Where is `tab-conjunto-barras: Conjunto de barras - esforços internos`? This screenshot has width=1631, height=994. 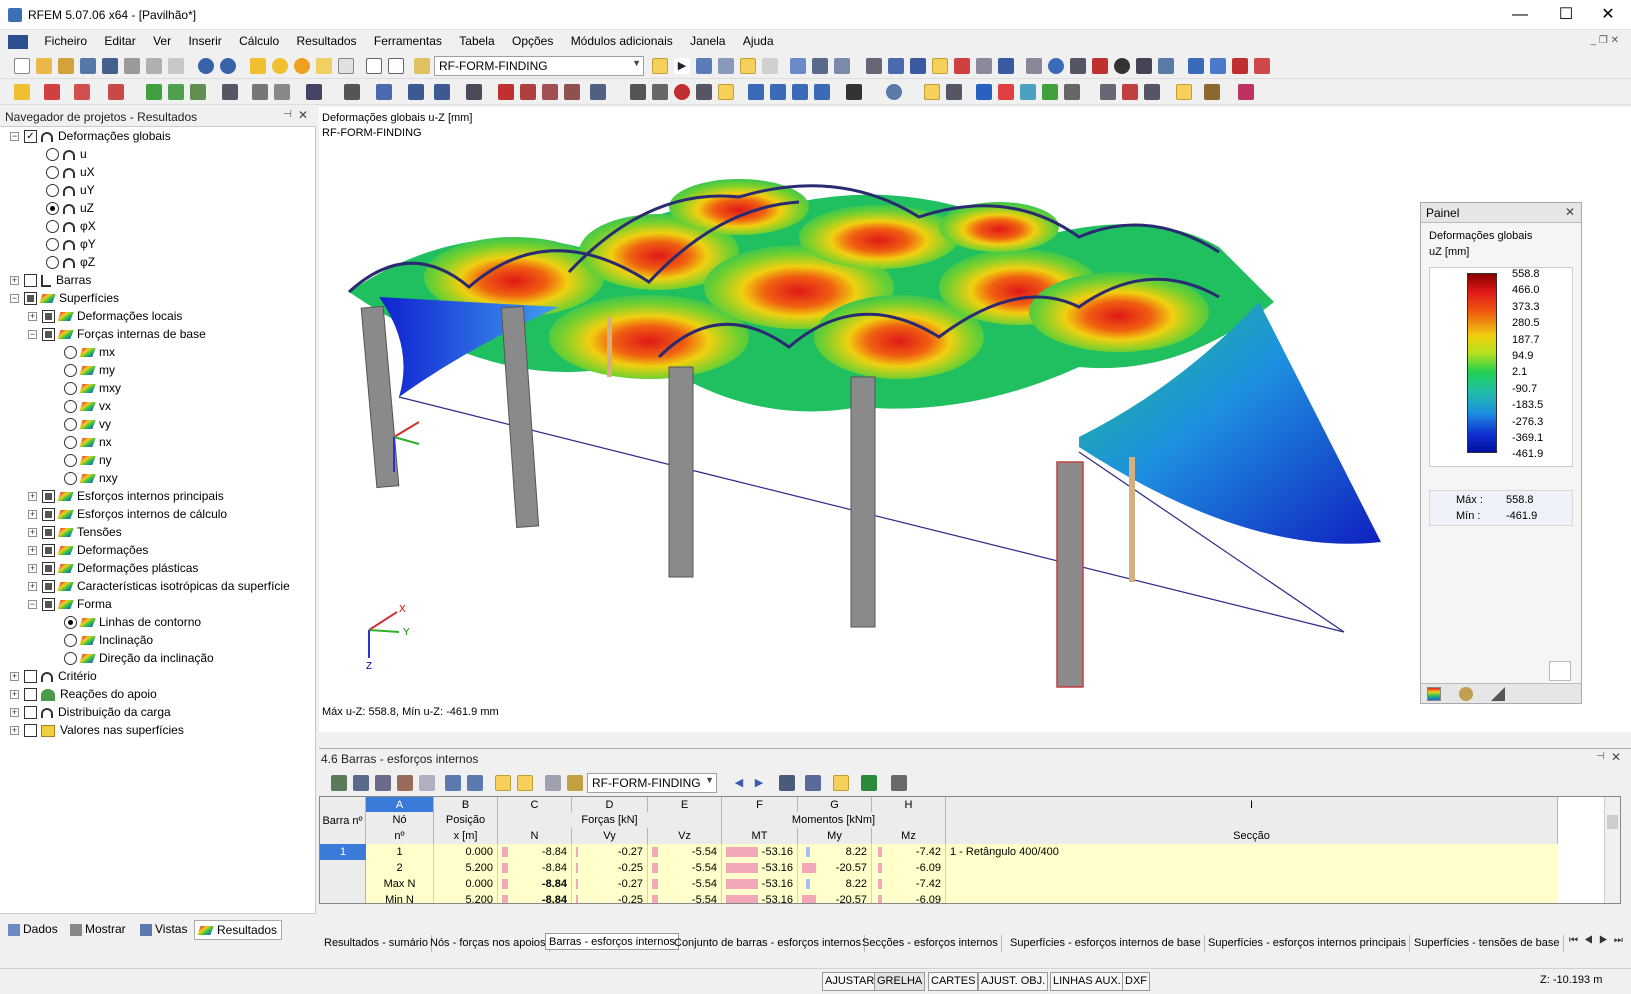
tab-conjunto-barras: Conjunto de barras - esforços internos is located at coordinates (768, 943).